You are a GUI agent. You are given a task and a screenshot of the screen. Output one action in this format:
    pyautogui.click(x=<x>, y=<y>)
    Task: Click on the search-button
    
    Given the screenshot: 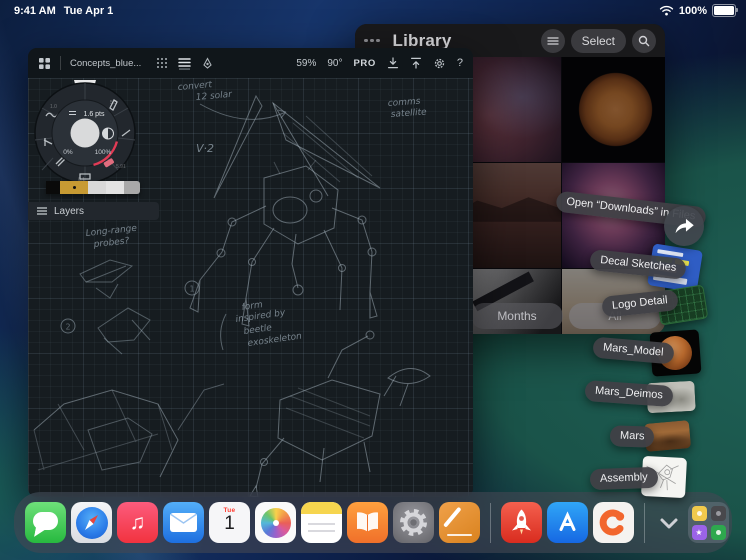 What is the action you would take?
    pyautogui.click(x=644, y=40)
    